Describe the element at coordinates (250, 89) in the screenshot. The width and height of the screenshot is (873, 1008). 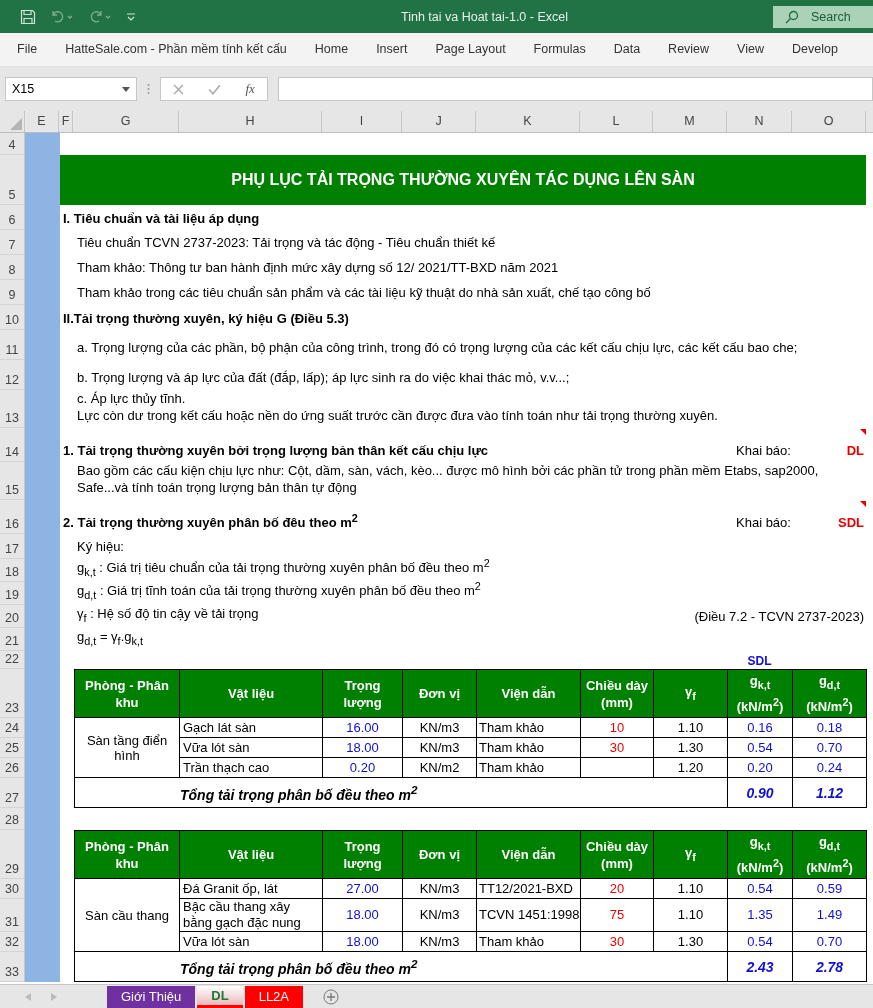
I see `insert-function-button: fx` at that location.